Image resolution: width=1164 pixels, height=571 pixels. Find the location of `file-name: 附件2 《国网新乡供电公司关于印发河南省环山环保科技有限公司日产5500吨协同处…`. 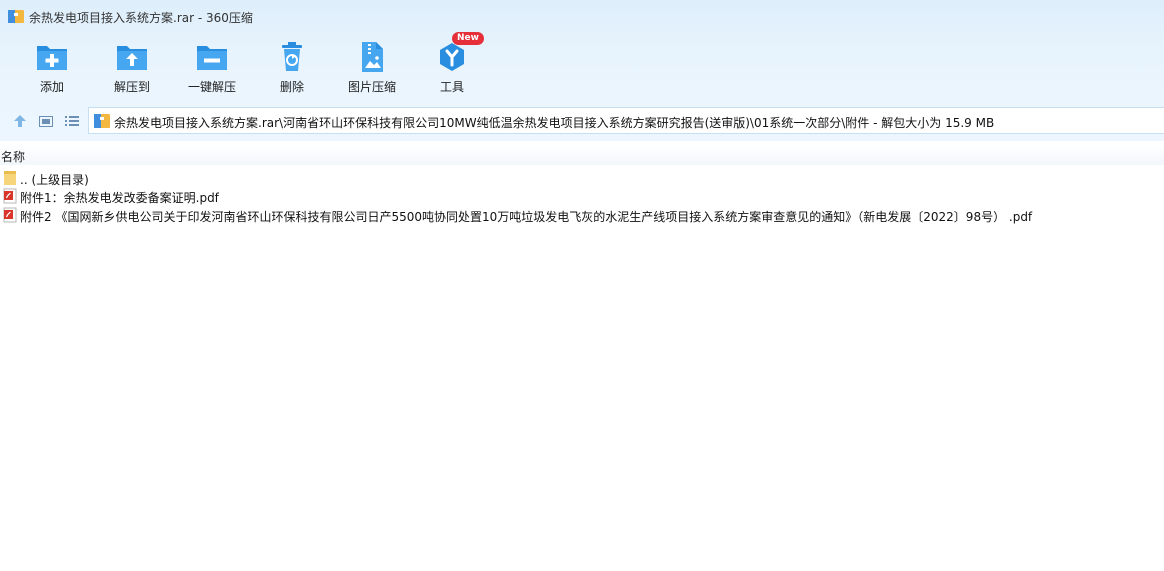

file-name: 附件2 《国网新乡供电公司关于印发河南省环山环保科技有限公司日产5500吨协同处… is located at coordinates (526, 217).